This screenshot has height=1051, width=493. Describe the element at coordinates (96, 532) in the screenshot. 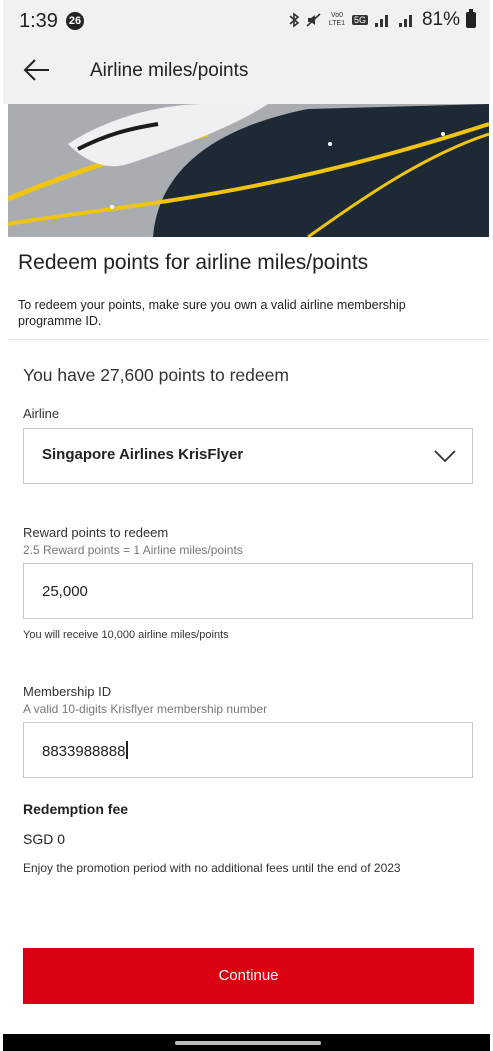

I see `reward-points-label: Reward points to redeem` at that location.